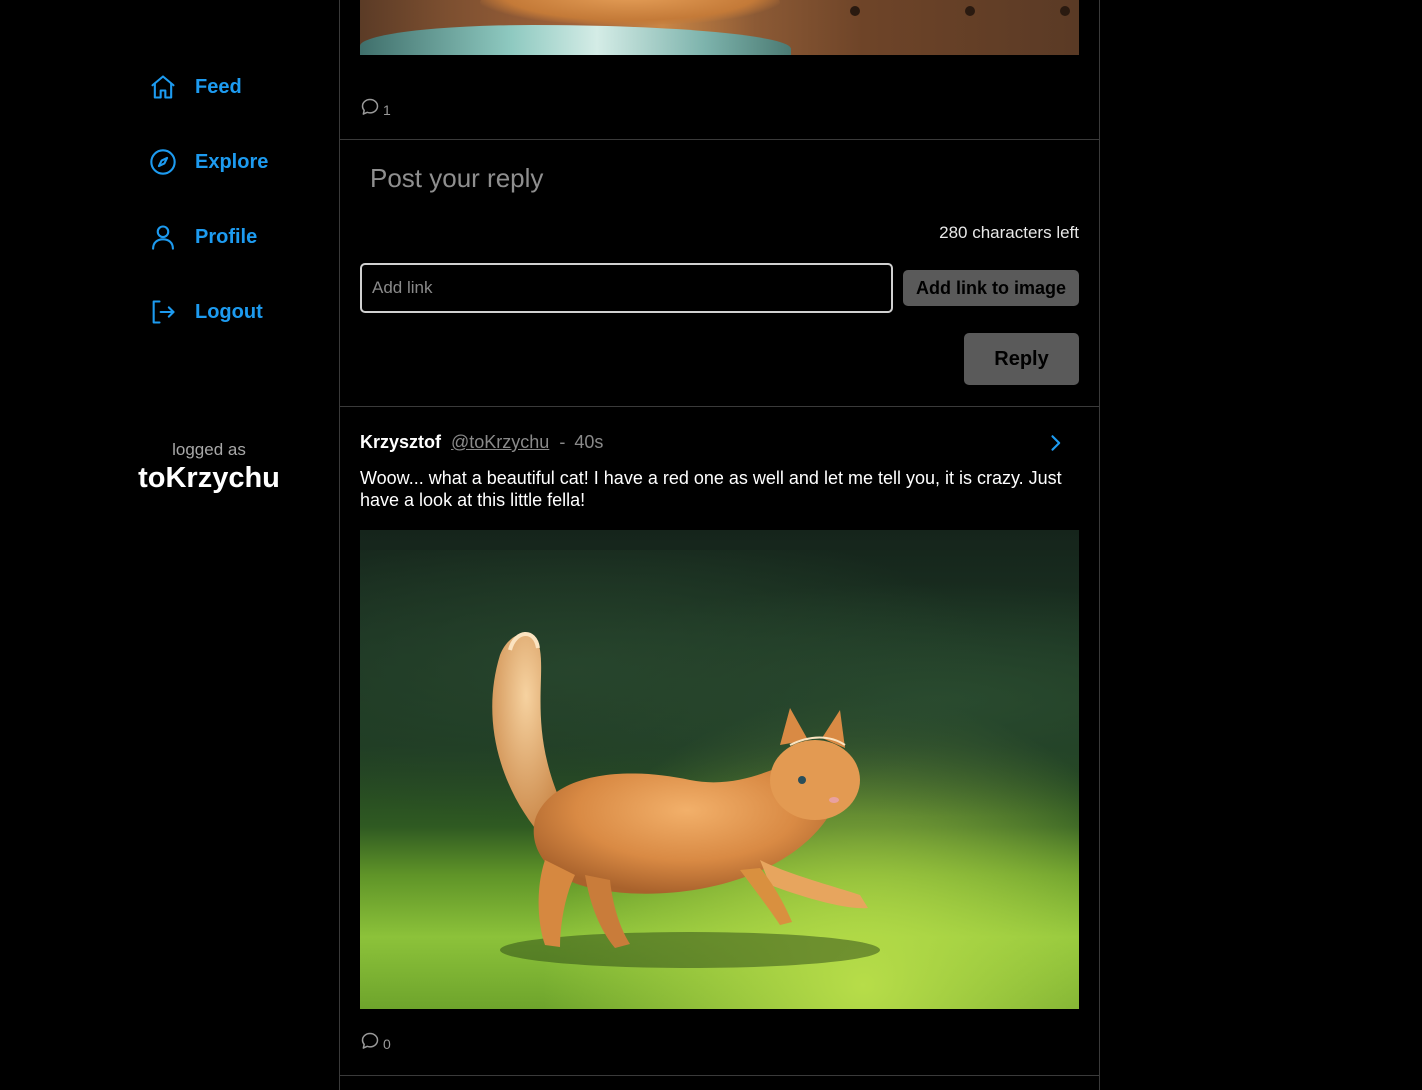 This screenshot has width=1422, height=1090. I want to click on logged-username: toKrzychu, so click(209, 478).